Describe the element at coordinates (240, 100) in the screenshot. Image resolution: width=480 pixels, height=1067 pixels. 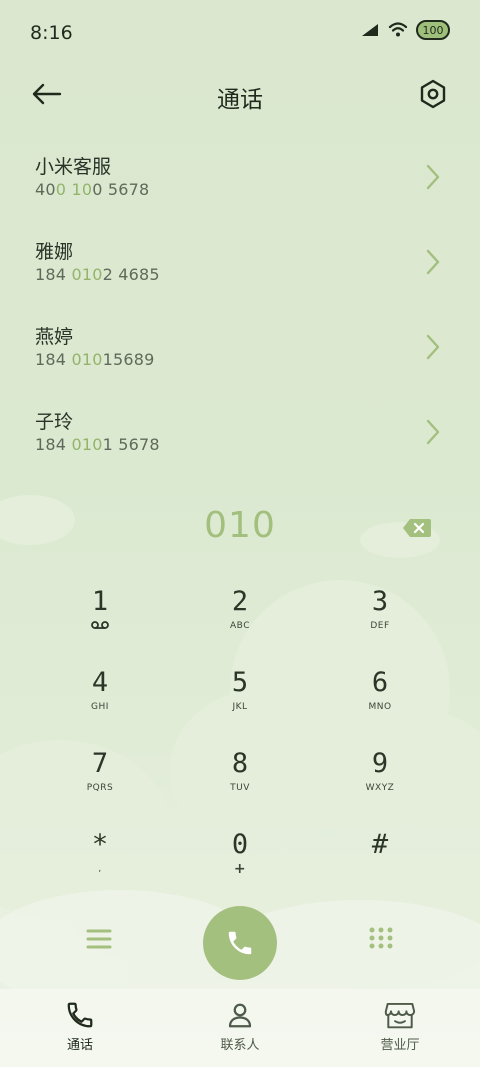
I see `page-title: 通话` at that location.